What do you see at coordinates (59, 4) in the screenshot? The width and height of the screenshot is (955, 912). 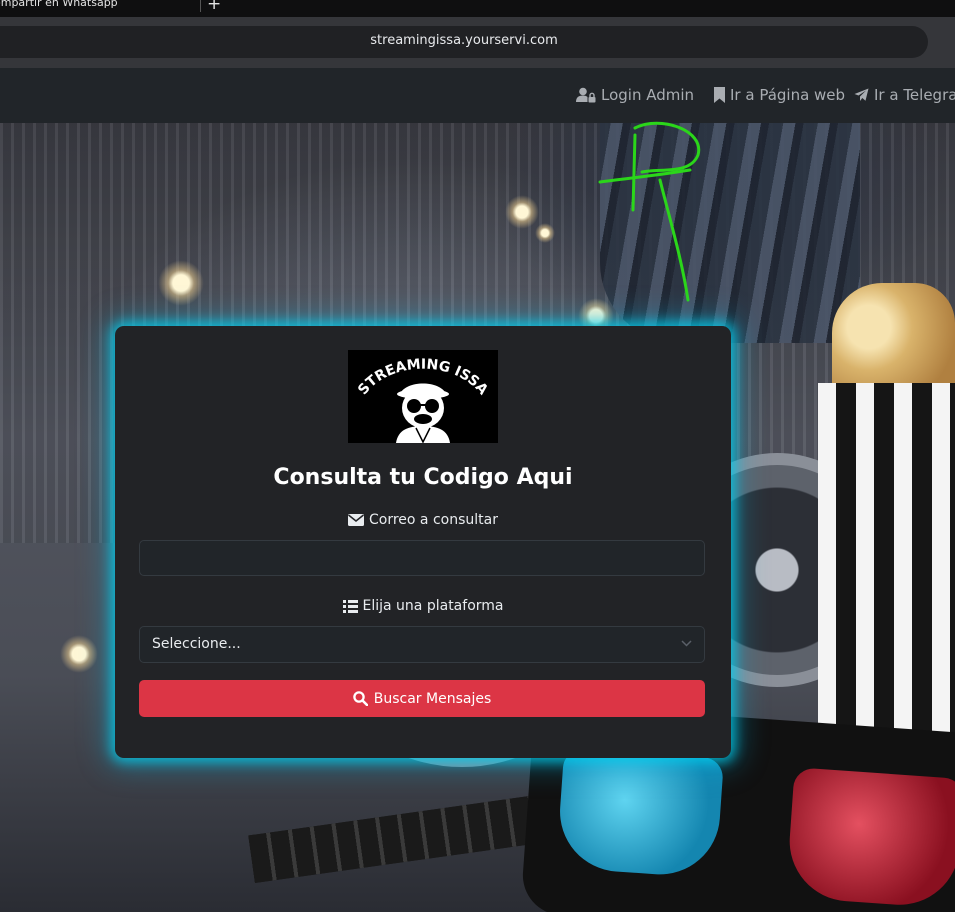 I see `browser-tab: ompartir en Whatsapp` at bounding box center [59, 4].